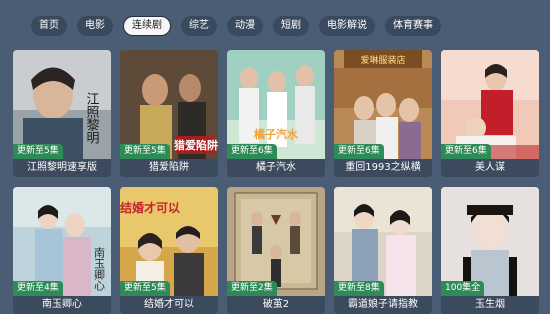  What do you see at coordinates (463, 288) in the screenshot?
I see `episode-badge: 100集全` at bounding box center [463, 288].